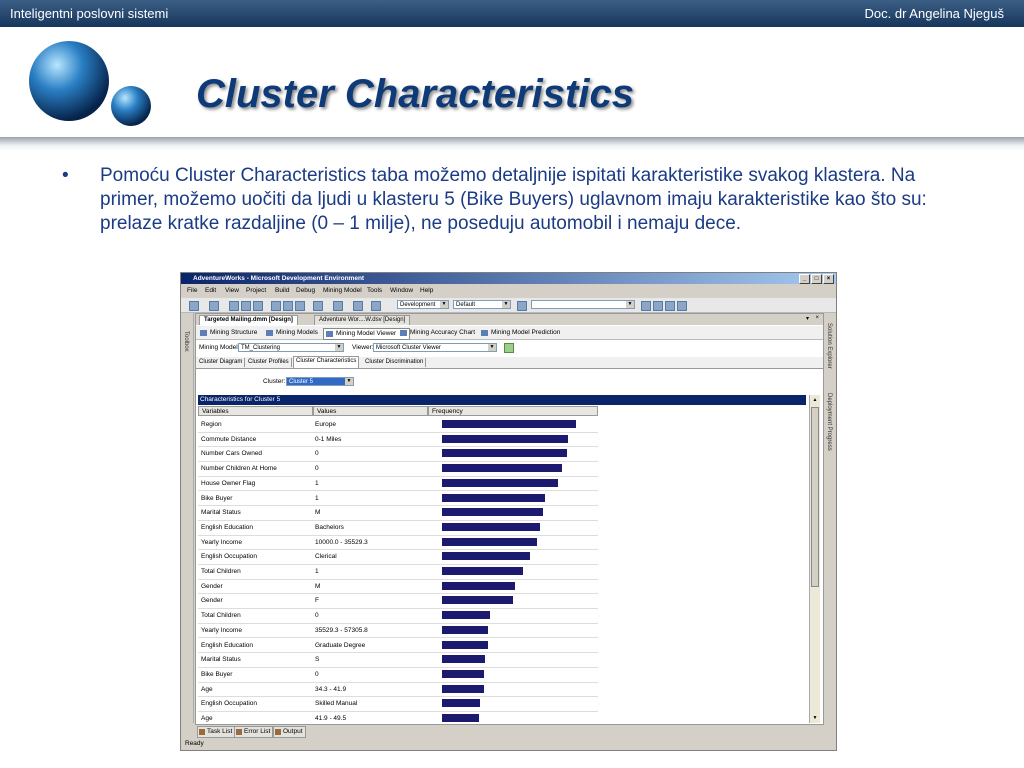  I want to click on save-all-icon, so click(258, 306).